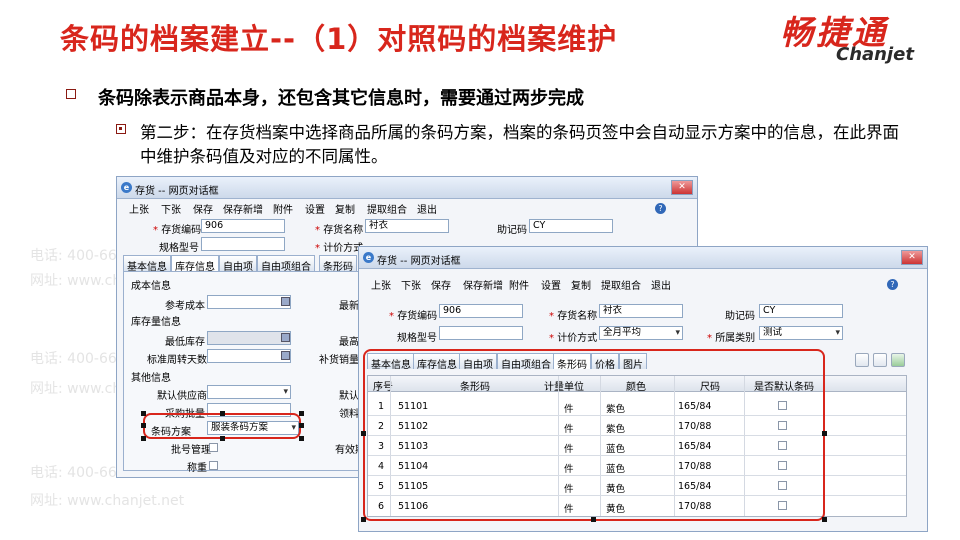 The width and height of the screenshot is (960, 540). What do you see at coordinates (801, 333) in the screenshot?
I see `category-select: 测试` at bounding box center [801, 333].